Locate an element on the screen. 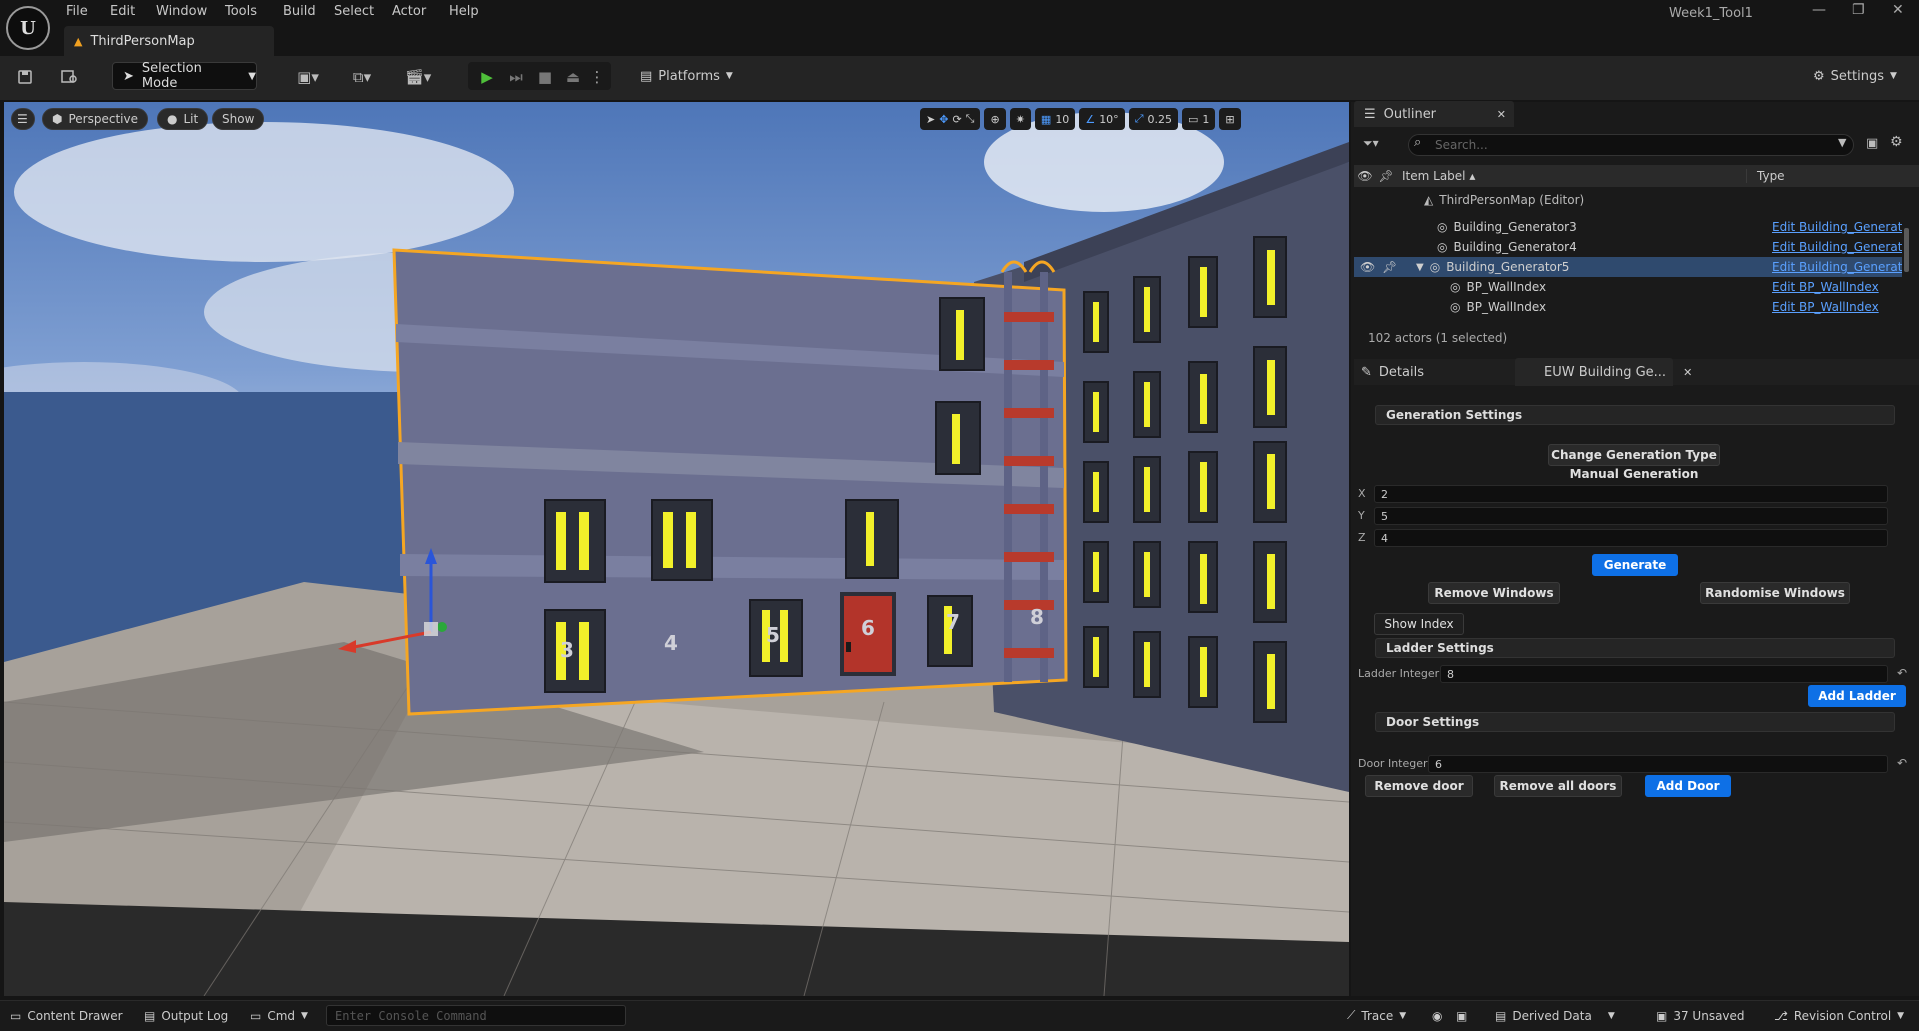 This screenshot has width=1919, height=1031. lit-button: ● Lit is located at coordinates (183, 119).